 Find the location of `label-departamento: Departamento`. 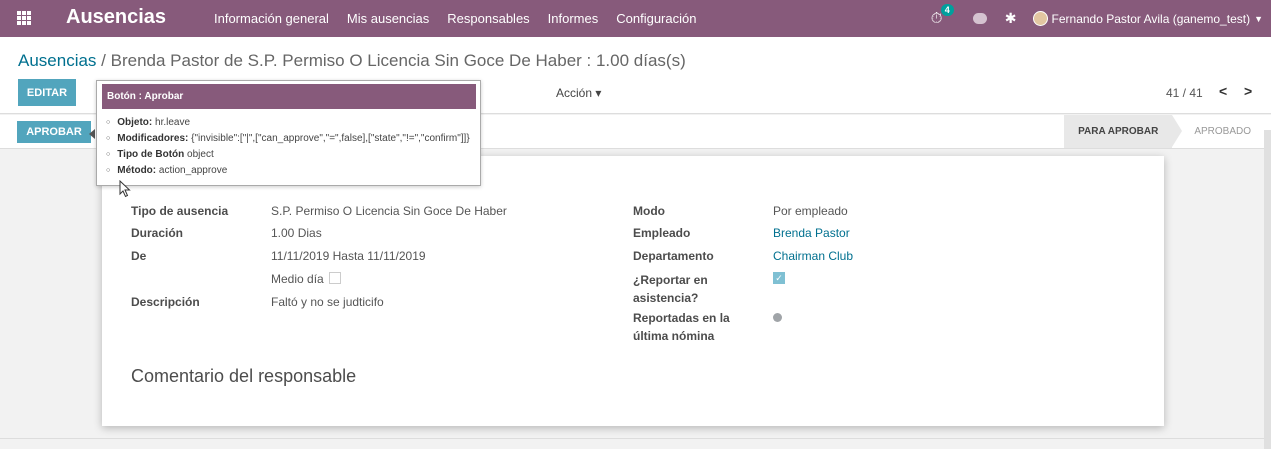

label-departamento: Departamento is located at coordinates (673, 256).